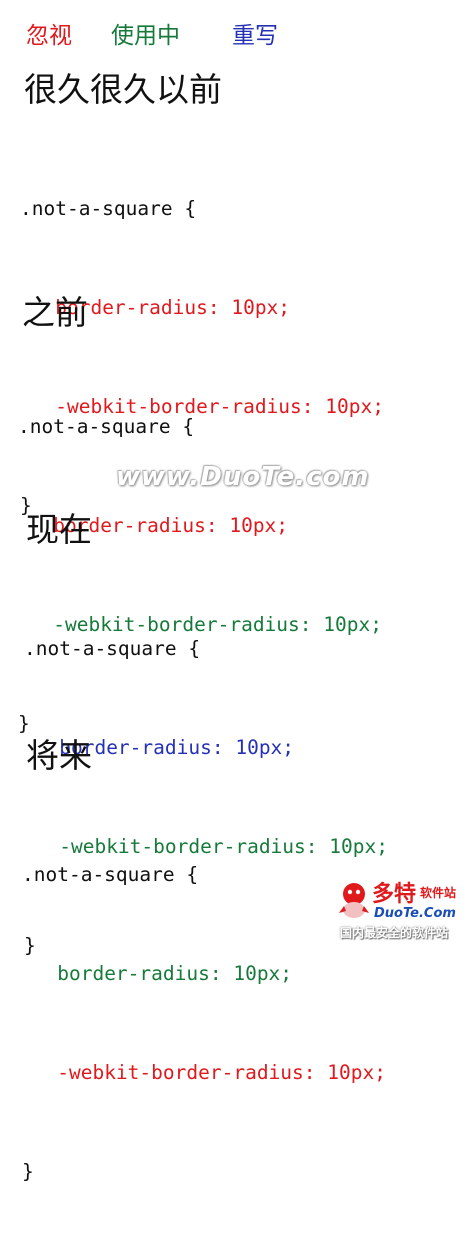  What do you see at coordinates (394, 933) in the screenshot?
I see `logo-tagline: 国内最安全的软件站` at bounding box center [394, 933].